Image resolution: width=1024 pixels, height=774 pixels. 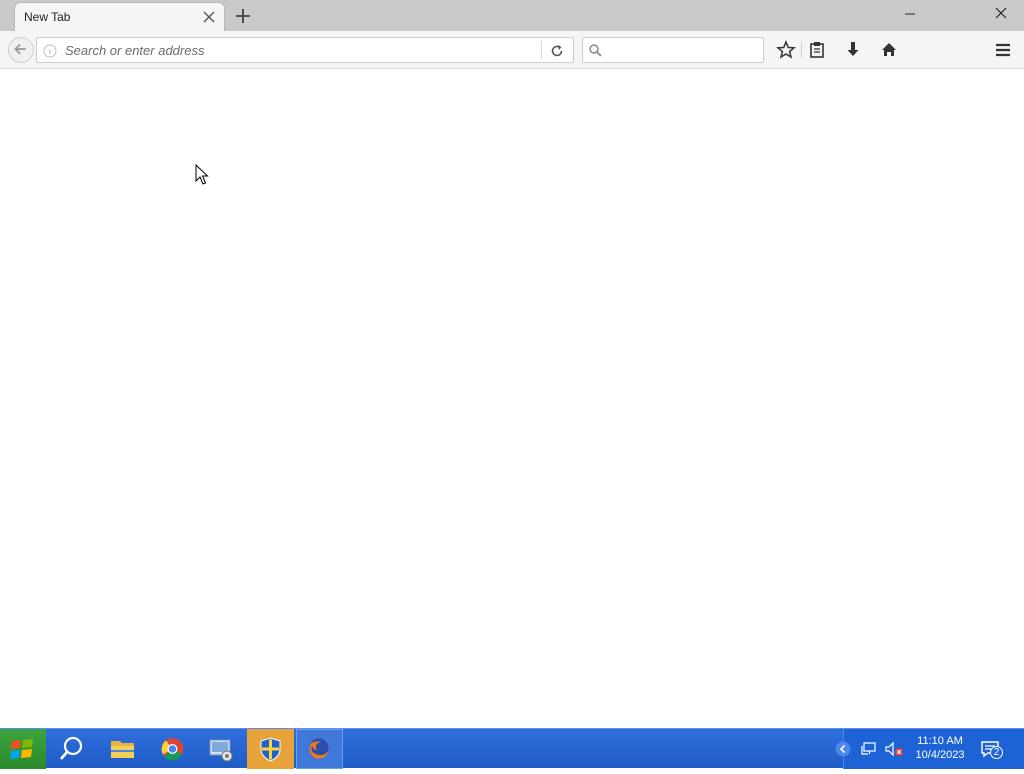 What do you see at coordinates (869, 749) in the screenshot?
I see `network-icon` at bounding box center [869, 749].